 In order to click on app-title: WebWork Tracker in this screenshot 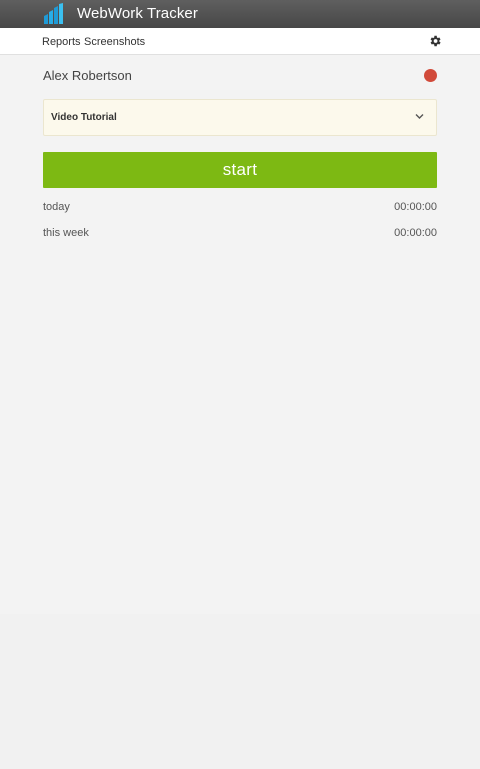, I will do `click(137, 13)`.